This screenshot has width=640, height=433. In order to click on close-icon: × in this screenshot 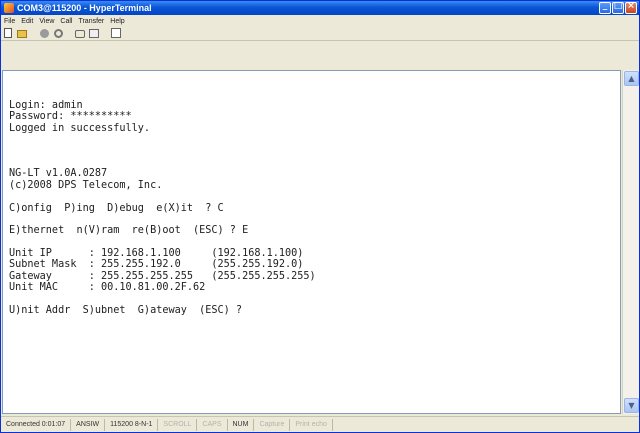, I will do `click(631, 6)`.